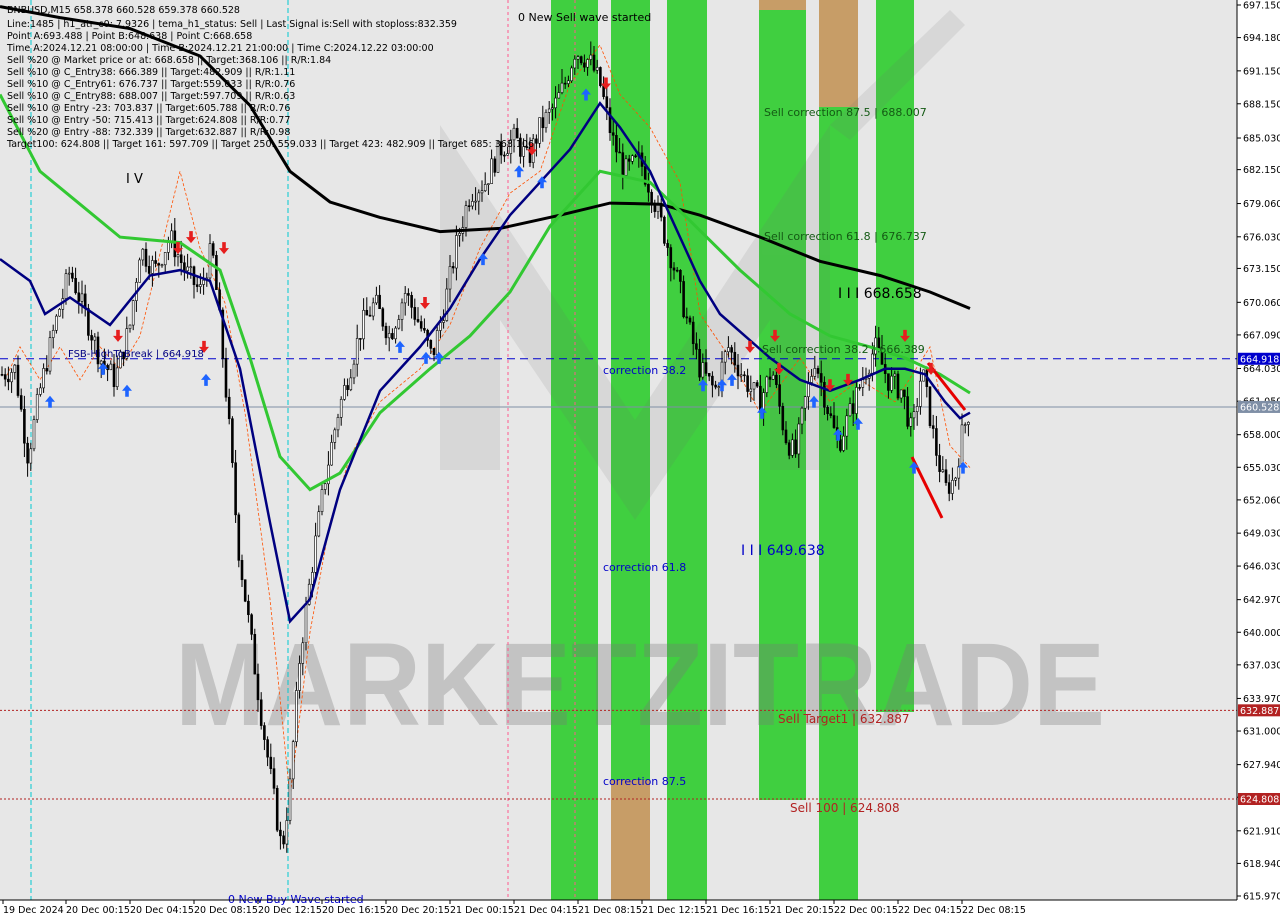 This screenshot has height=920, width=1280. Describe the element at coordinates (1261, 6) in the screenshot. I see `y-tick-label: 697.150` at that location.